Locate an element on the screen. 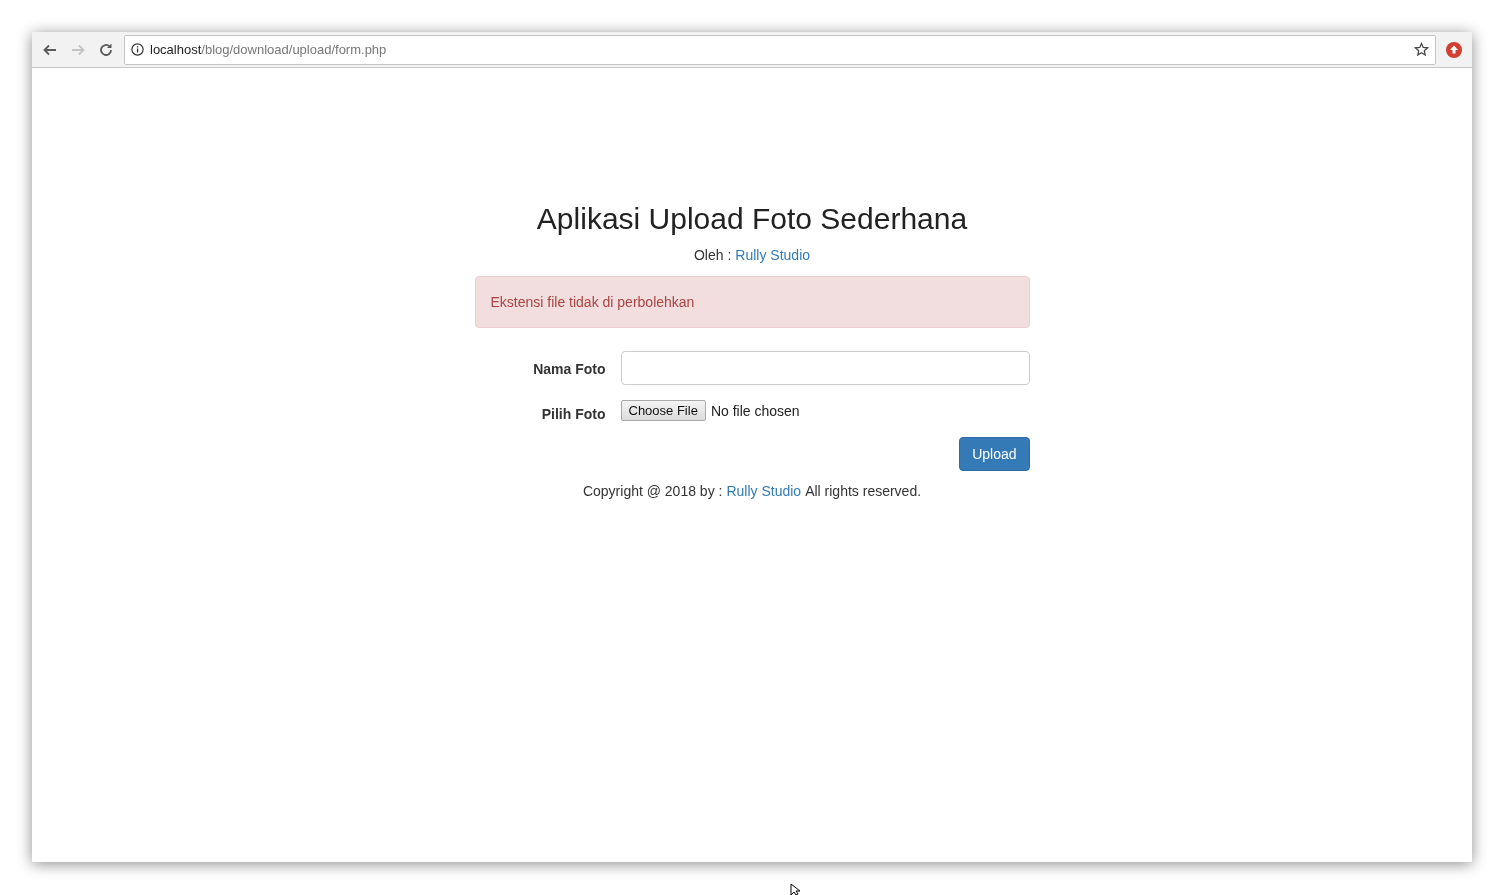 The image size is (1504, 895). star-icon is located at coordinates (1421, 49).